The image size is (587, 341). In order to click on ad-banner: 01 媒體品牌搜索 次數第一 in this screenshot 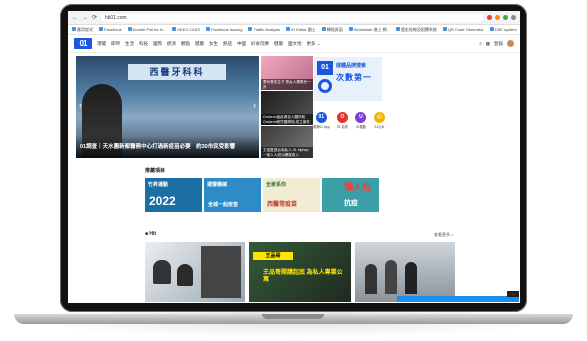, I will do `click(348, 79)`.